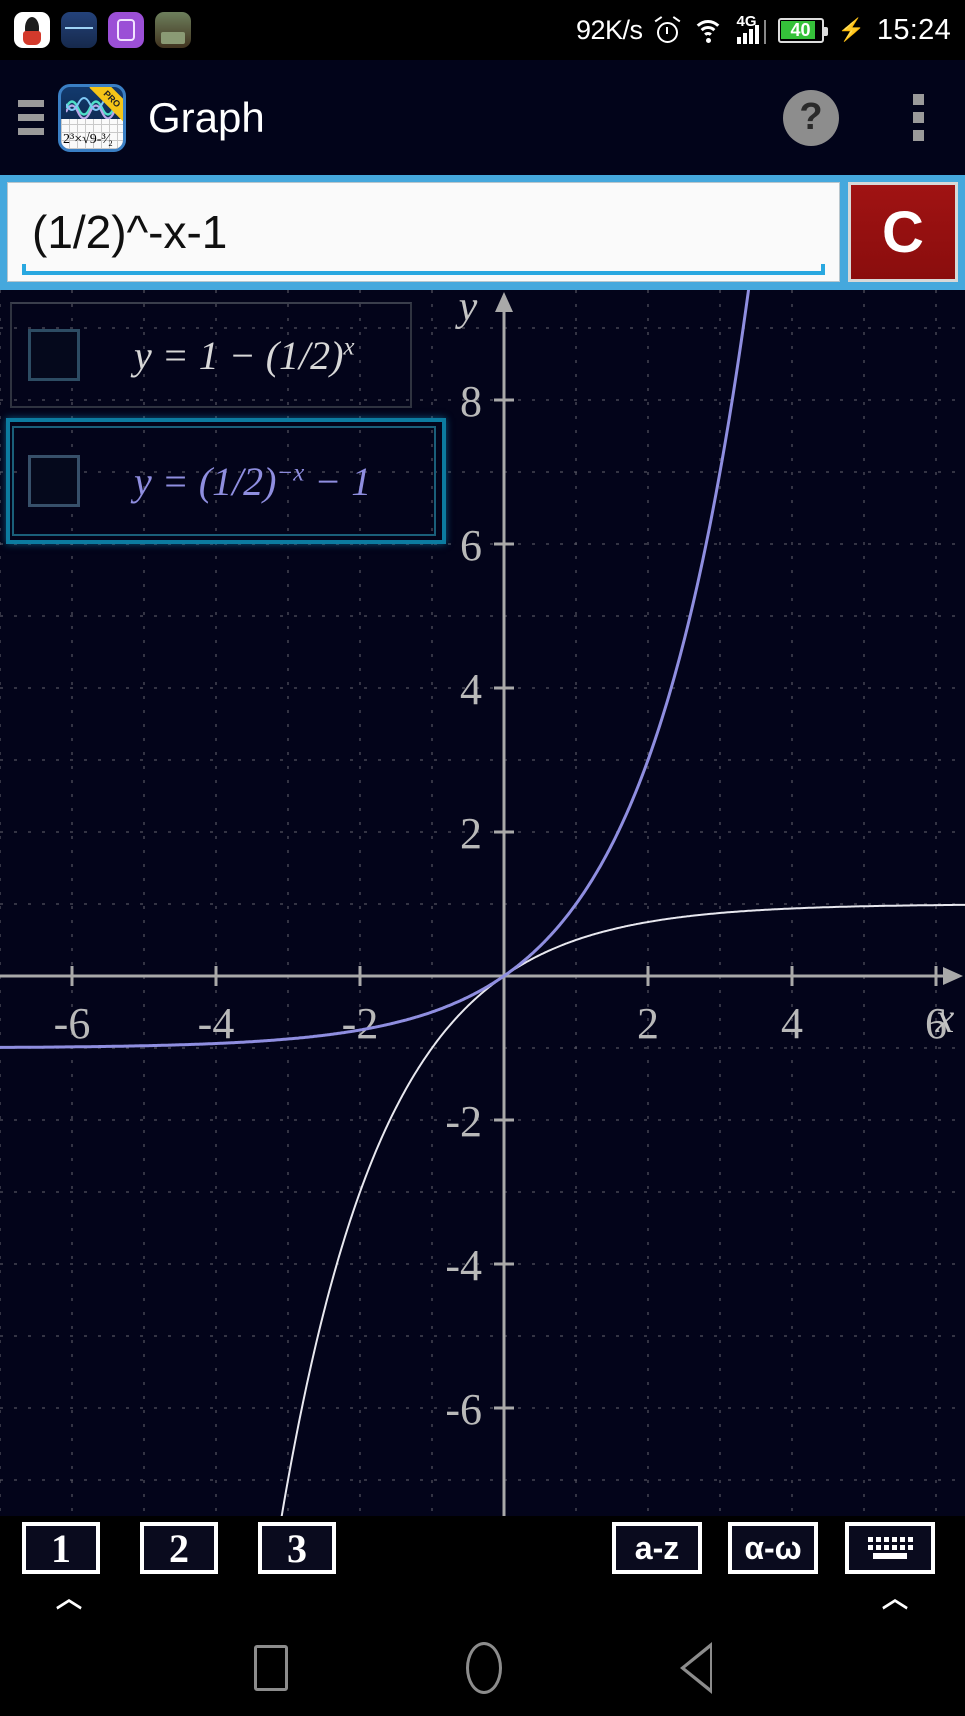 The width and height of the screenshot is (965, 1716). What do you see at coordinates (206, 117) in the screenshot?
I see `page-title: Graph` at bounding box center [206, 117].